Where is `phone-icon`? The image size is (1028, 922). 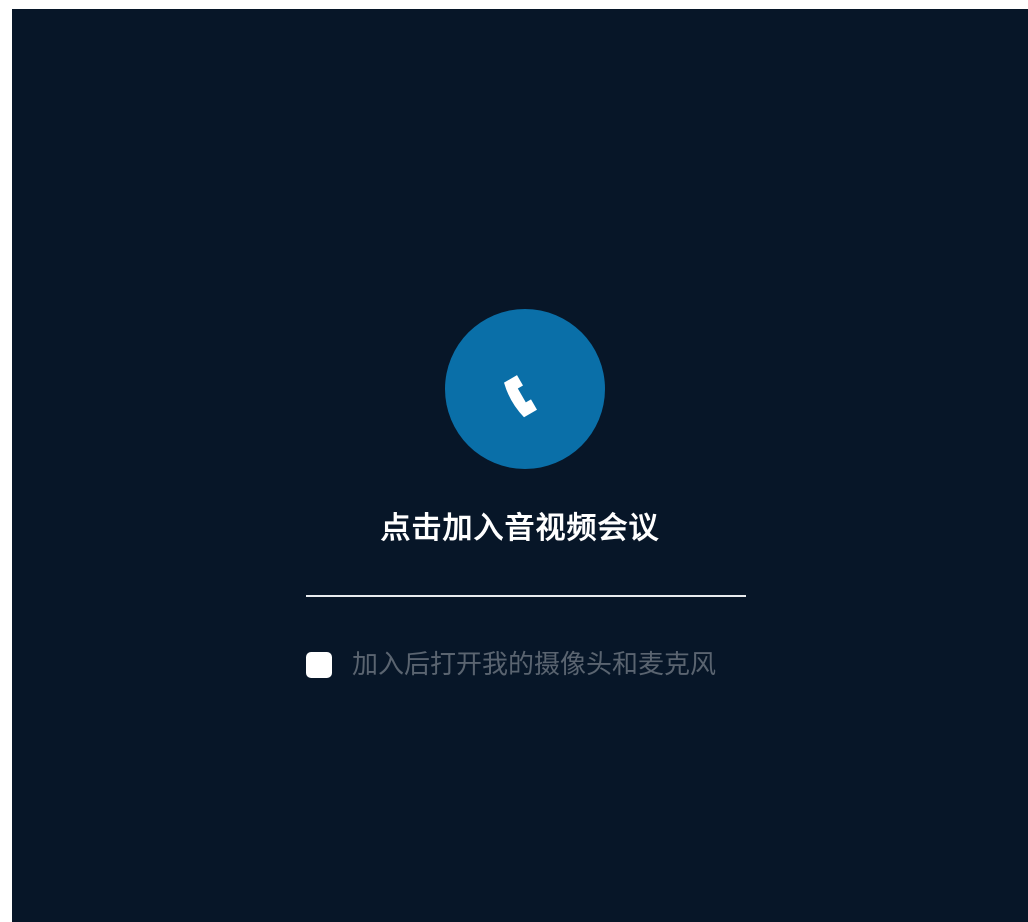
phone-icon is located at coordinates (520, 396).